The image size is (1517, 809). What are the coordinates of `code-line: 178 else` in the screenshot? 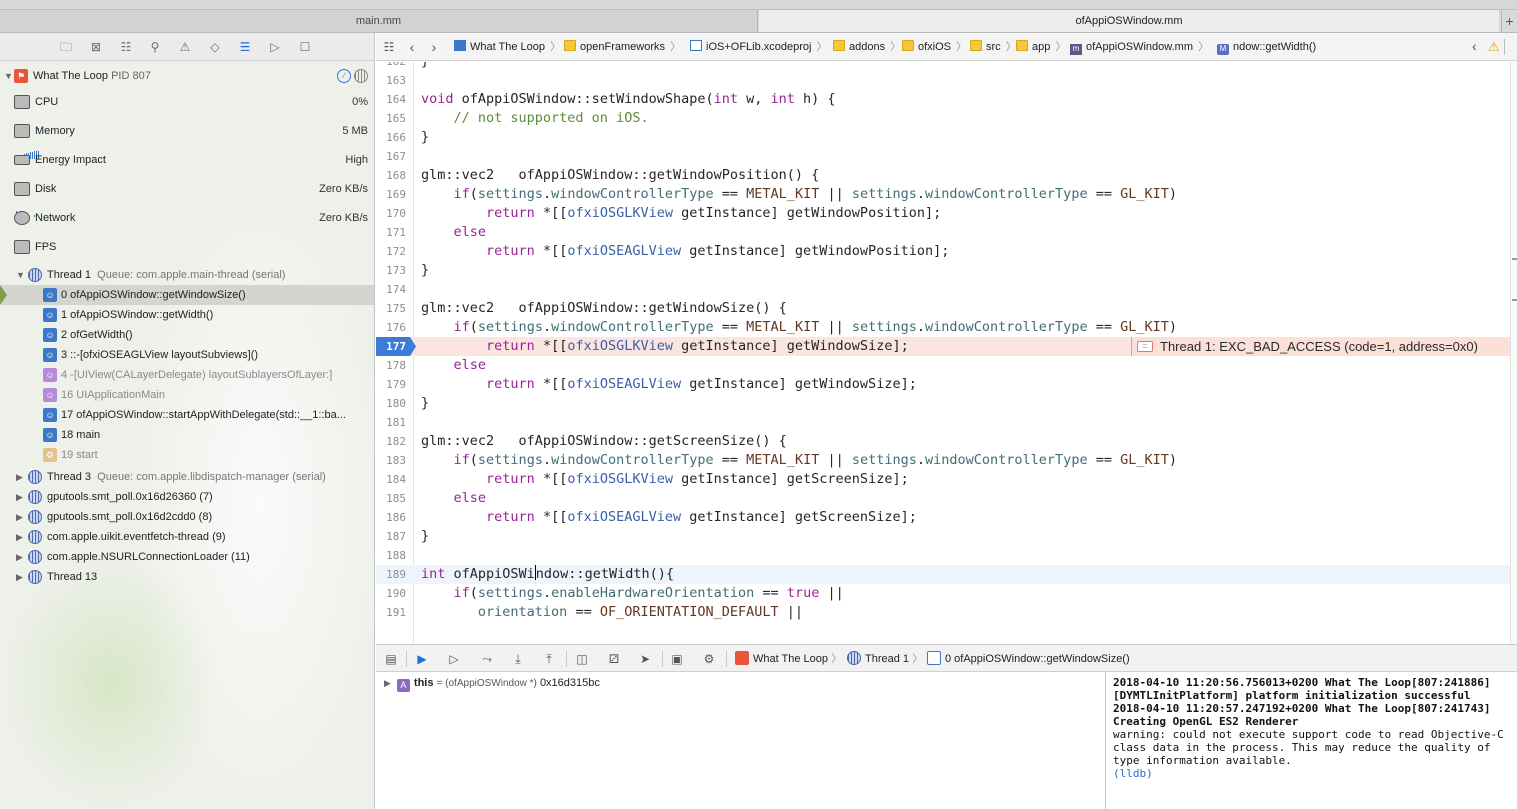 It's located at (943, 365).